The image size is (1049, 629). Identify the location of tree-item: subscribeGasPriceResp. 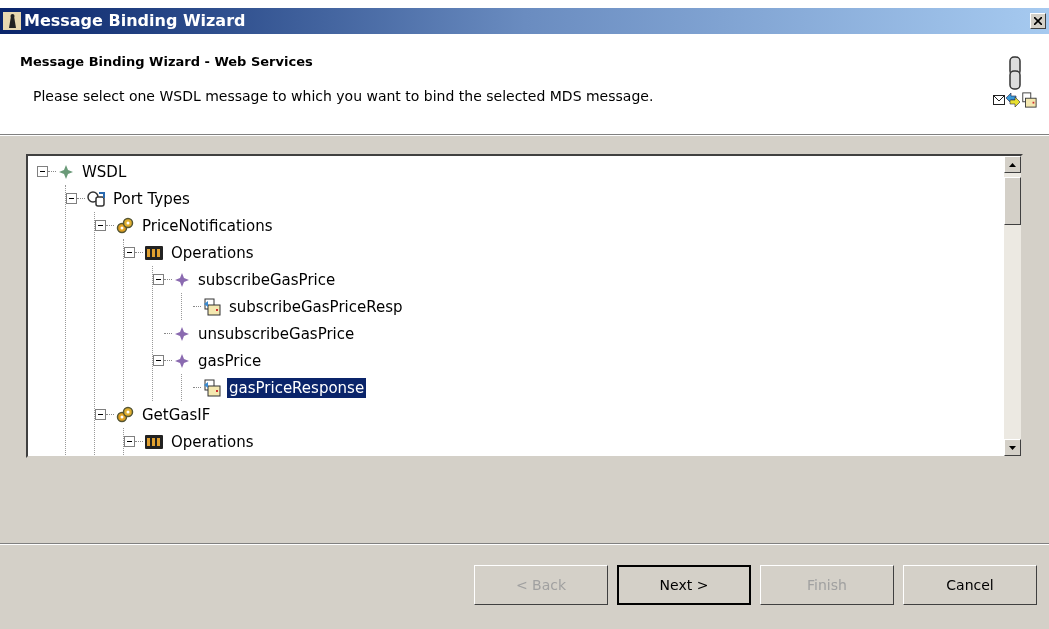
(316, 306).